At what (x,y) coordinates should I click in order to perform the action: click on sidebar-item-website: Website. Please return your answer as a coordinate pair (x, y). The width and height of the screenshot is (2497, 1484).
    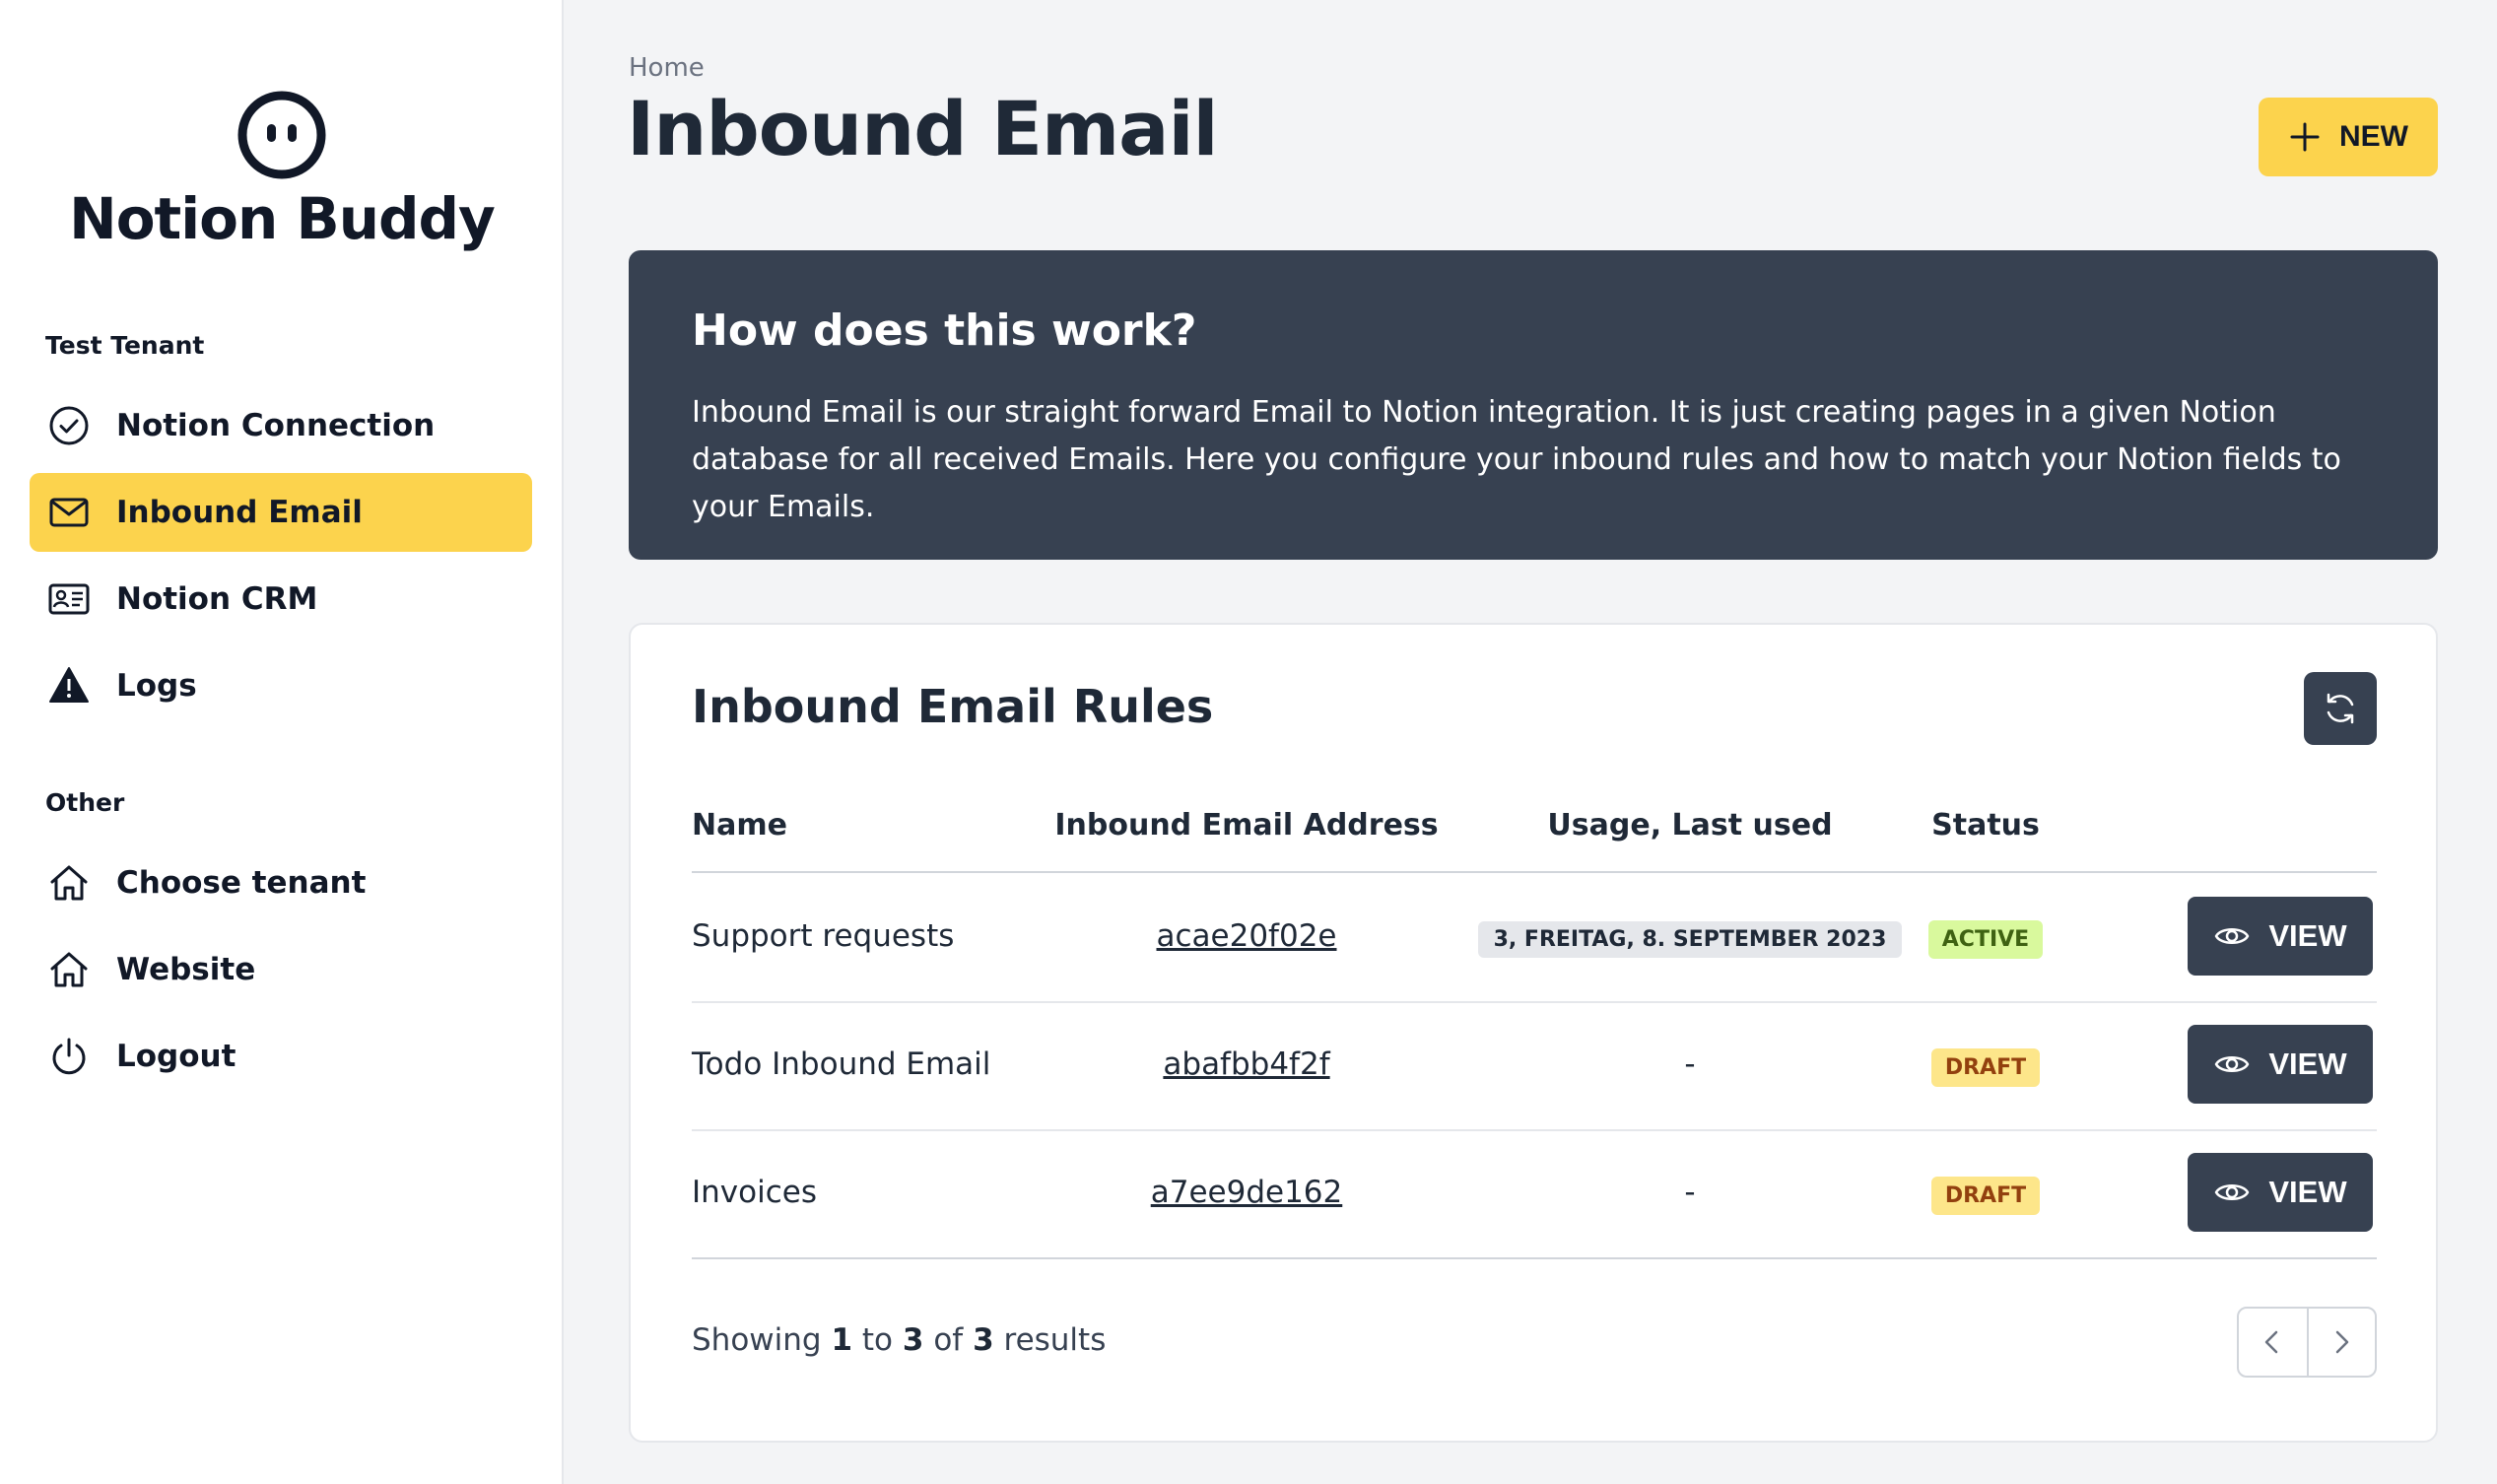
    Looking at the image, I should click on (281, 969).